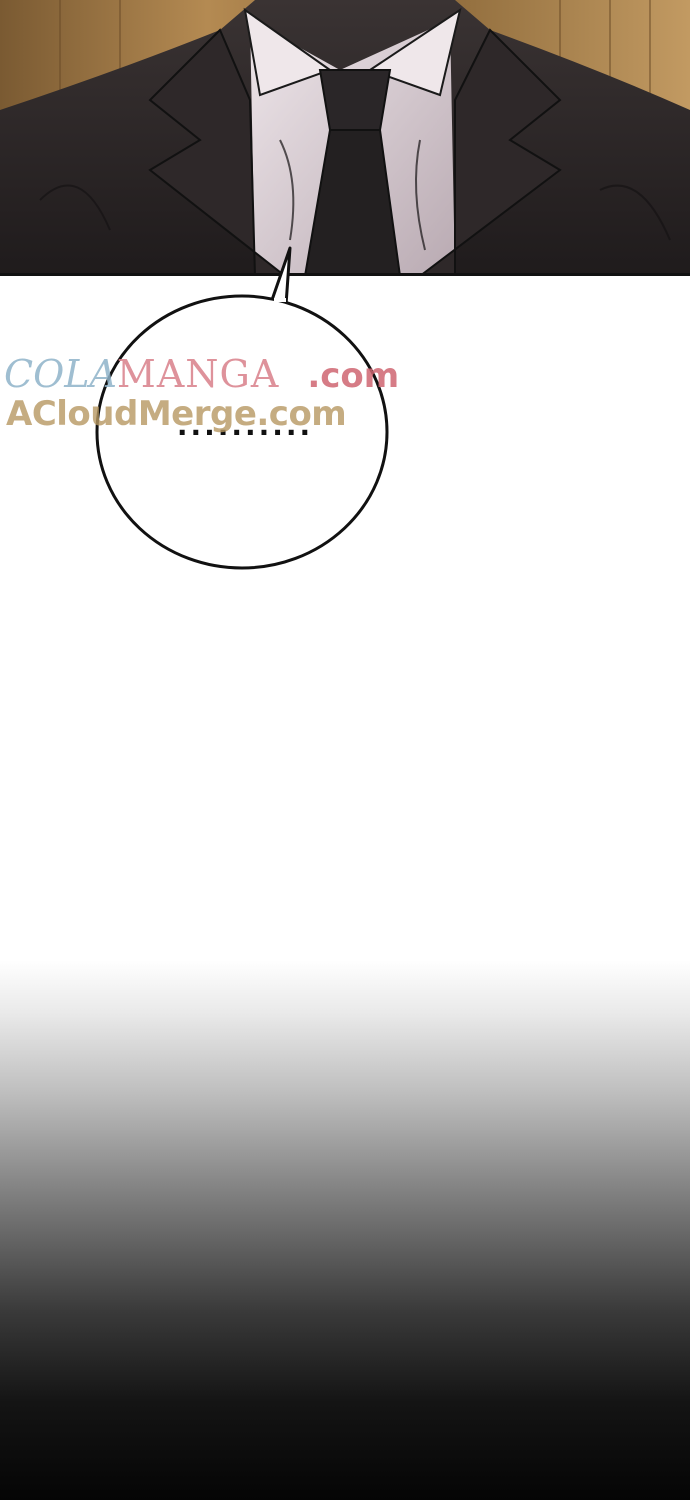 The width and height of the screenshot is (690, 1500). Describe the element at coordinates (60, 374) in the screenshot. I see `watermark-cola-text: COLA` at that location.